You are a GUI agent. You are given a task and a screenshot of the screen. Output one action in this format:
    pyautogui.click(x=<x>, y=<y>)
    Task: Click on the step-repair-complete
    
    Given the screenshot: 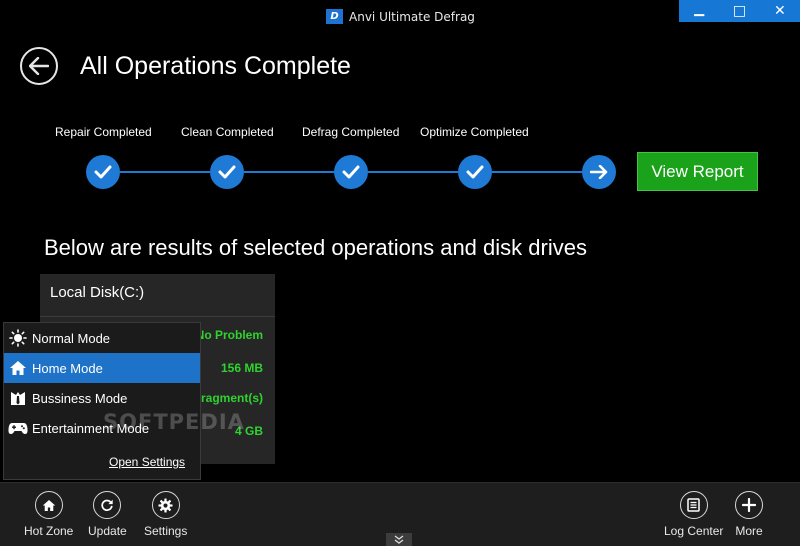 What is the action you would take?
    pyautogui.click(x=103, y=172)
    